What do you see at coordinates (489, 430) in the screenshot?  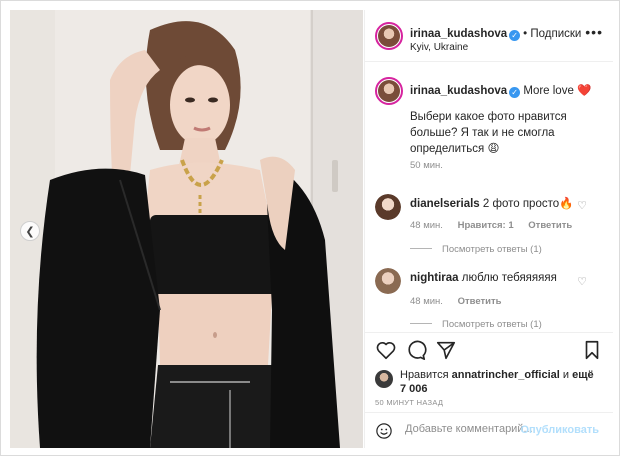 I see `comment-composer: Опубликовать` at bounding box center [489, 430].